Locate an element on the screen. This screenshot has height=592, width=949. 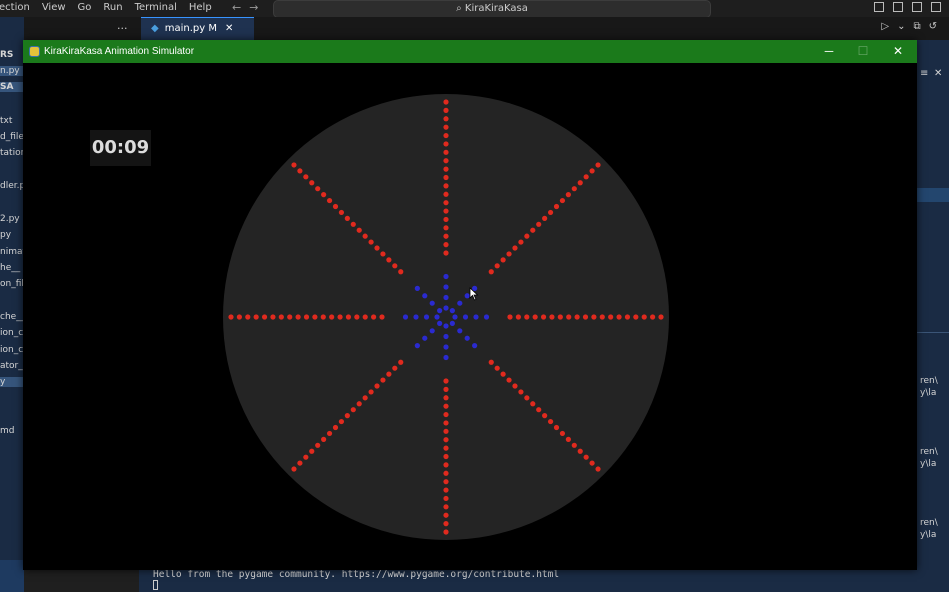
explorer-item: che__ is located at coordinates (12, 317).